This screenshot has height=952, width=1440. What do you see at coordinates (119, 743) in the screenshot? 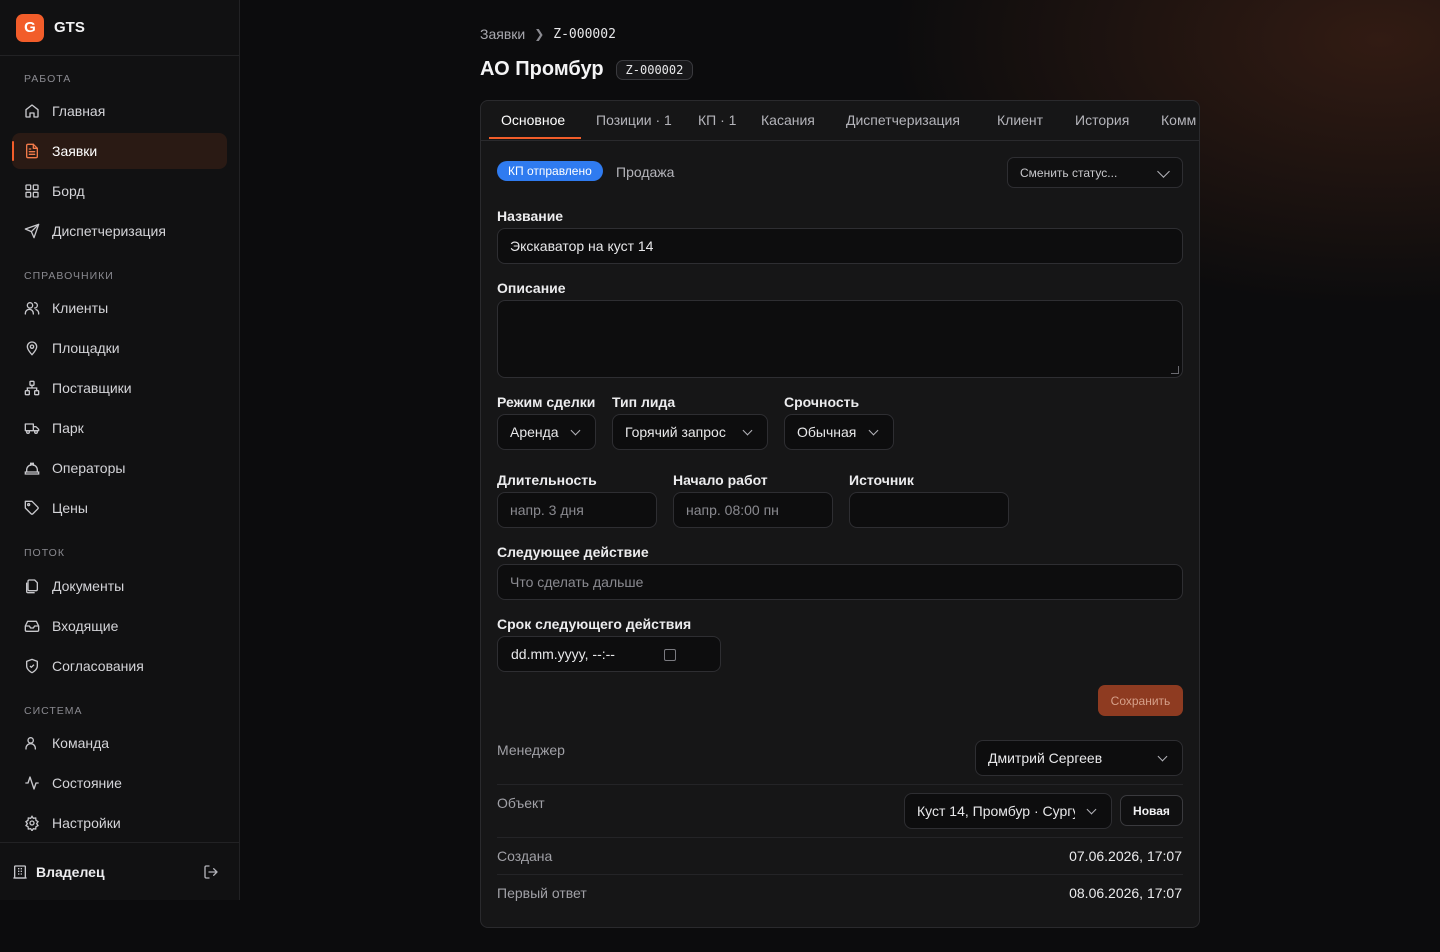
I see `sidebar-item-team: Команда` at bounding box center [119, 743].